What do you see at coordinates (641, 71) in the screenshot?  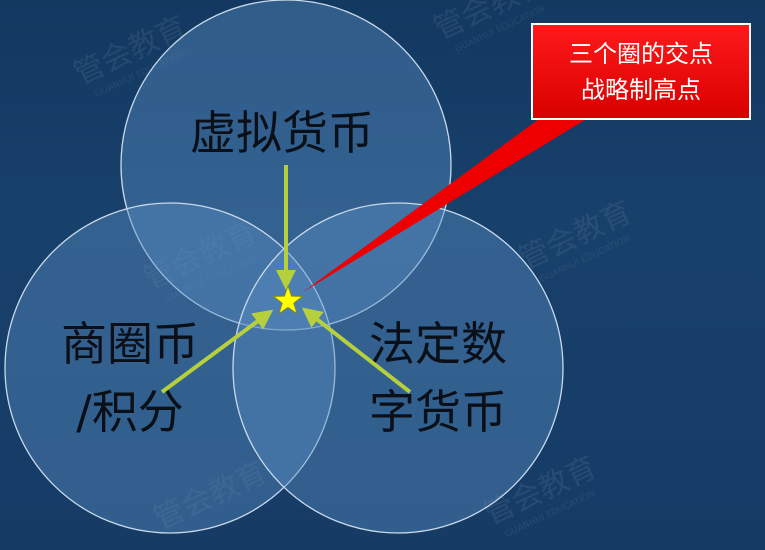 I see `callout-box` at bounding box center [641, 71].